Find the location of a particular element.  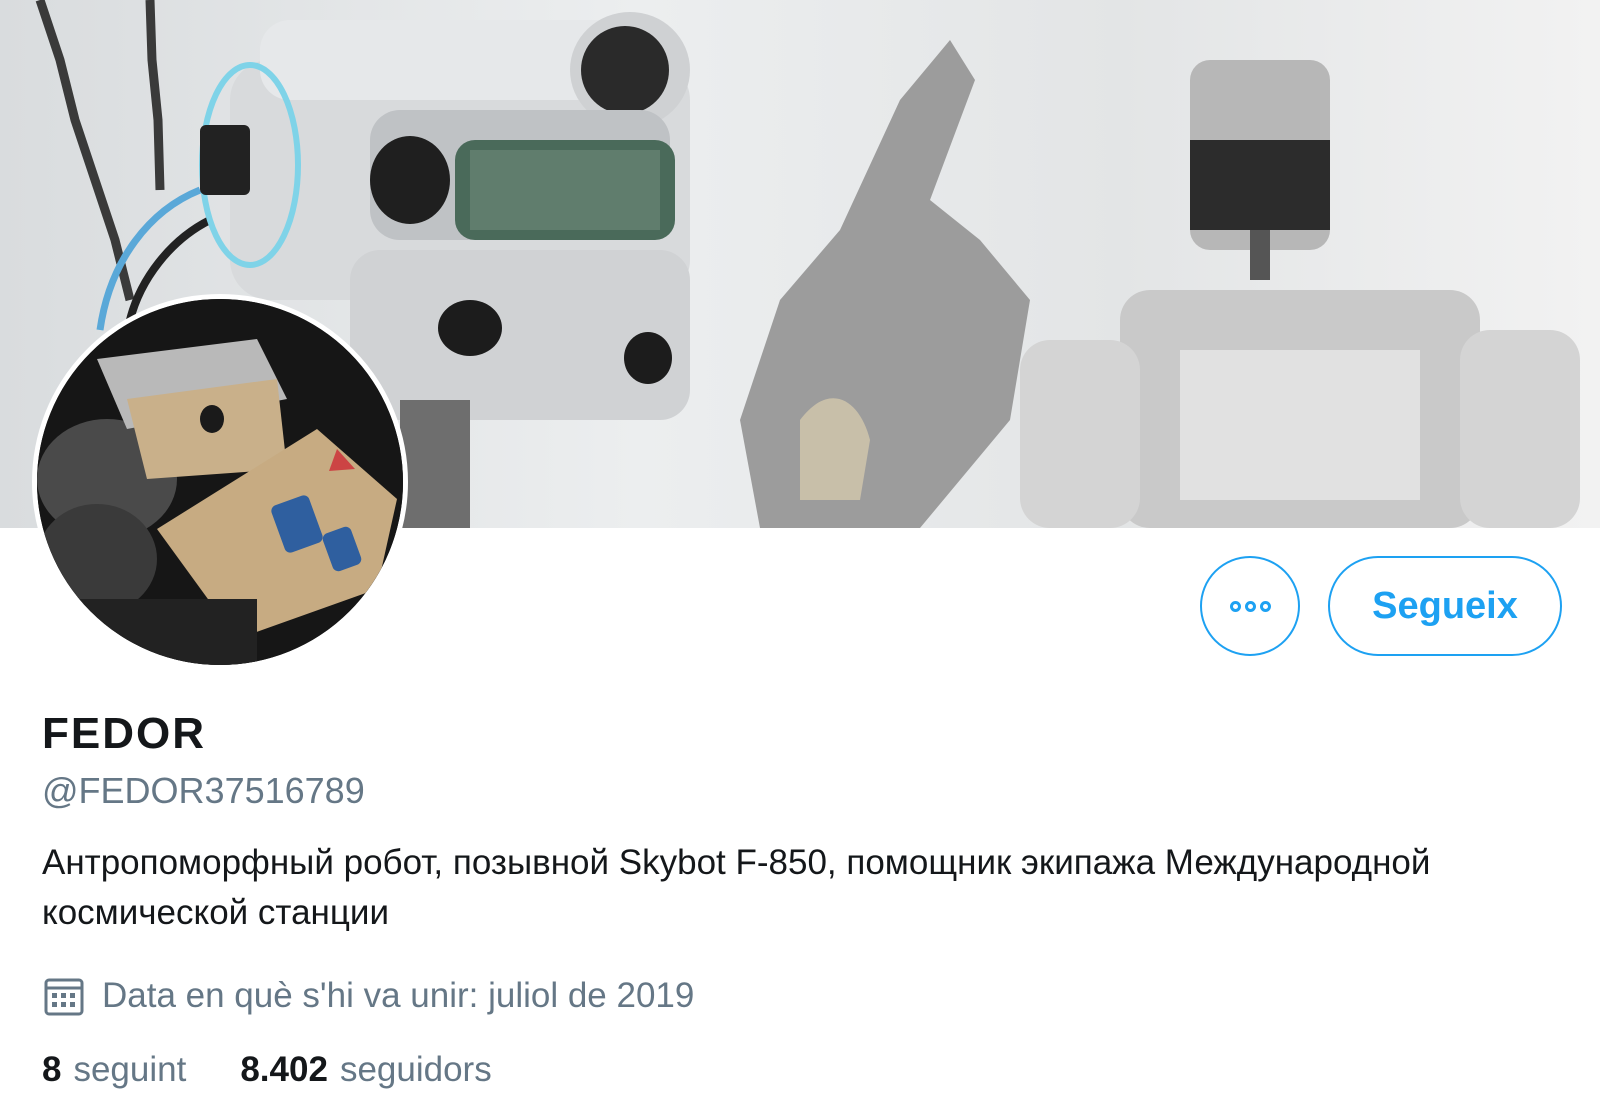

avatar-robot-illustration is located at coordinates (220, 482).